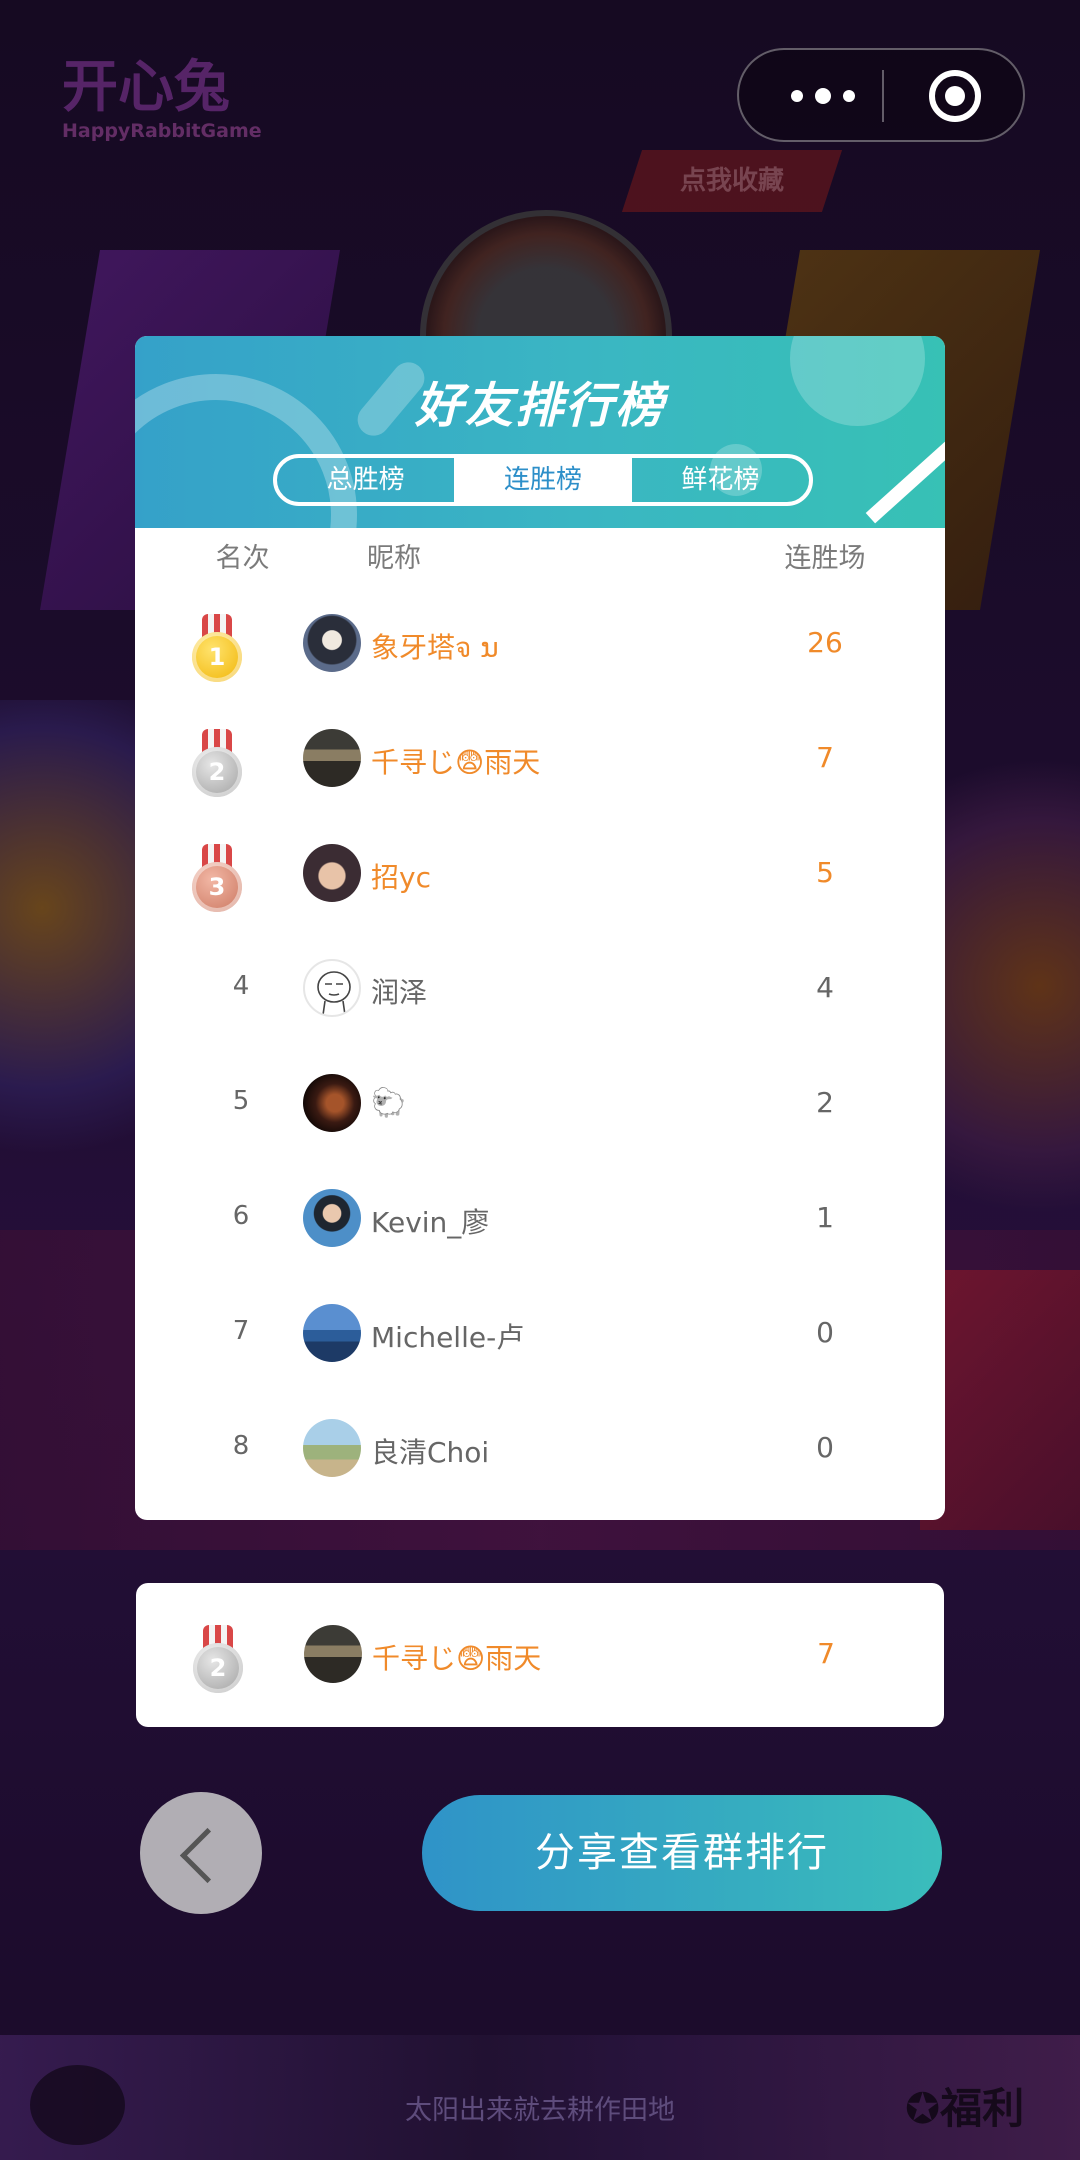  Describe the element at coordinates (217, 887) in the screenshot. I see `medal-rank: 3` at that location.